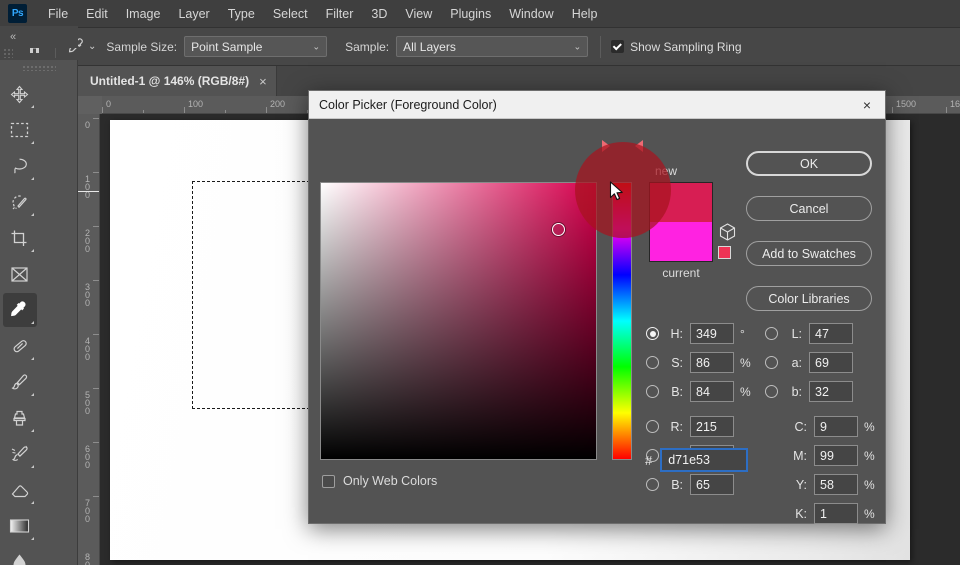  I want to click on color-preview-box, so click(681, 222).